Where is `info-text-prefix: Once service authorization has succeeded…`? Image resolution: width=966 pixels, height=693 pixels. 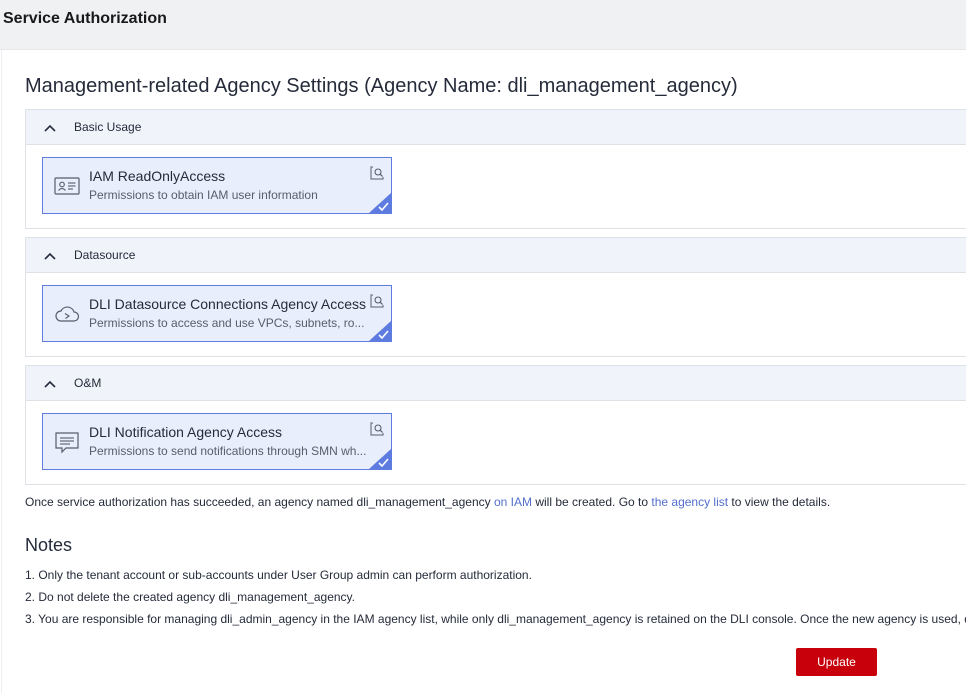 info-text-prefix: Once service authorization has succeeded… is located at coordinates (259, 502).